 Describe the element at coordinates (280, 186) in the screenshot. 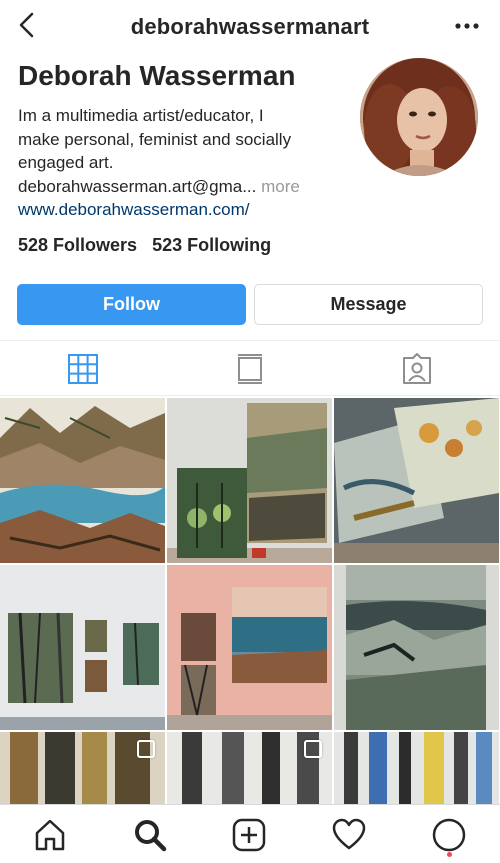

I see `bio-more-link: more` at that location.